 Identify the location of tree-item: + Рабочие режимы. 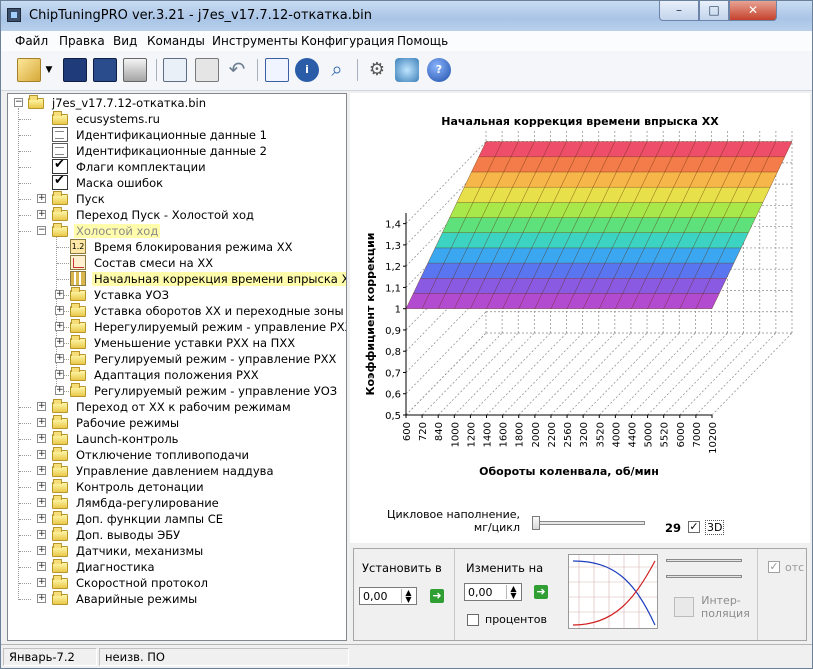
(173, 423).